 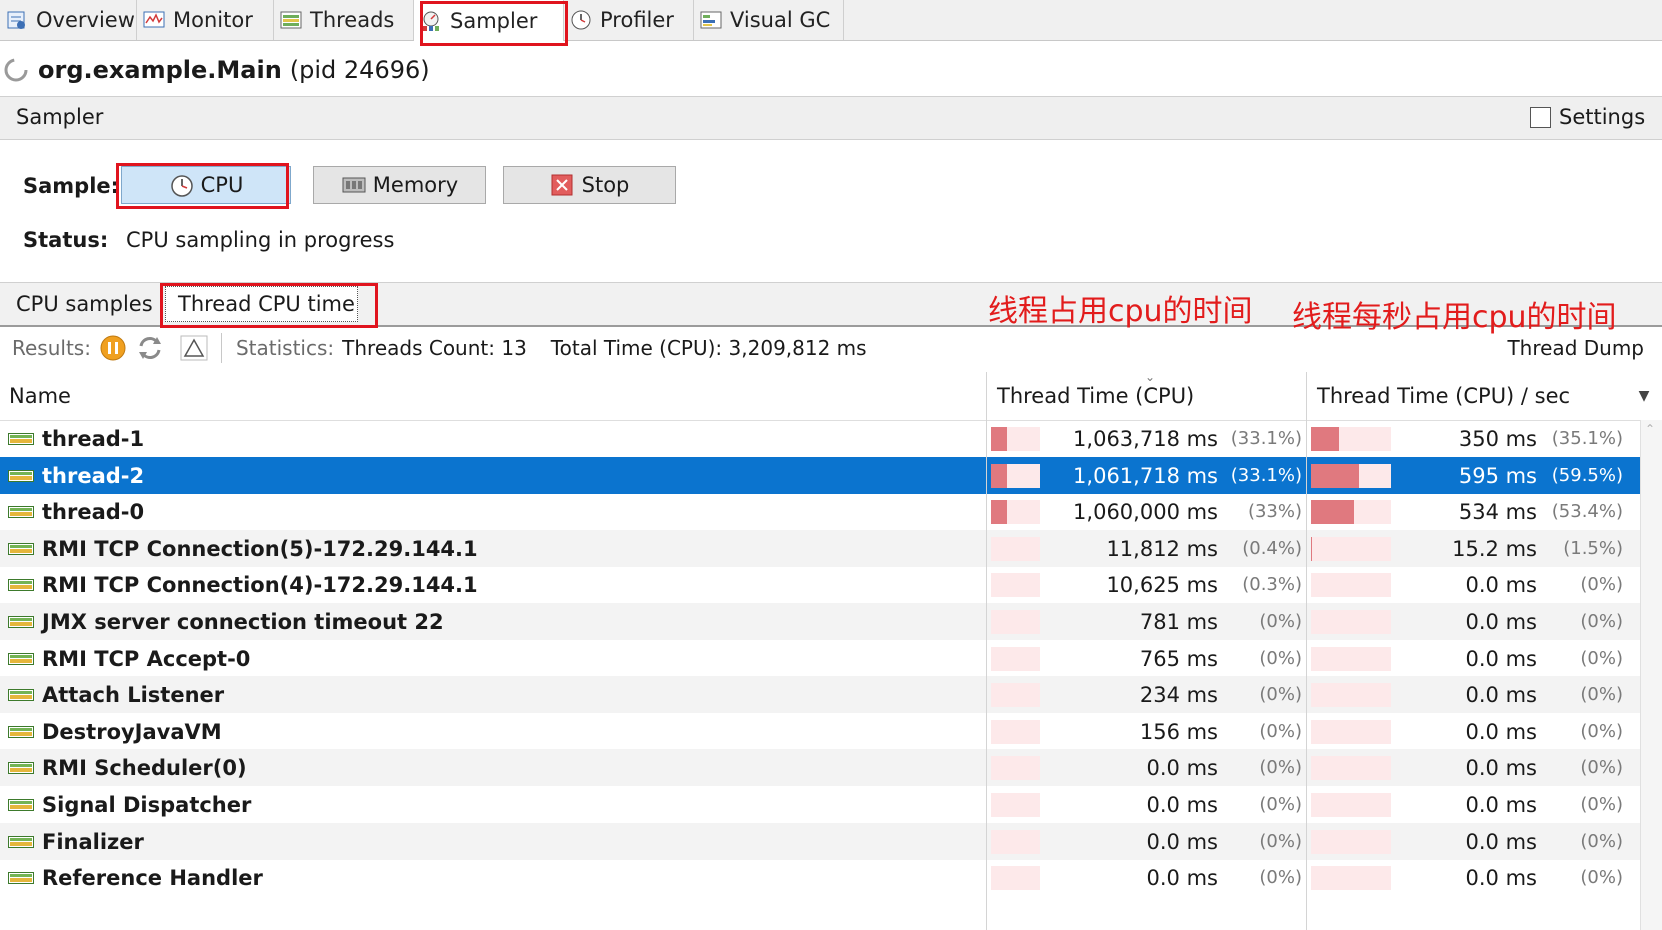 I want to click on thread-name: DestroyJavaVM, so click(x=132, y=731).